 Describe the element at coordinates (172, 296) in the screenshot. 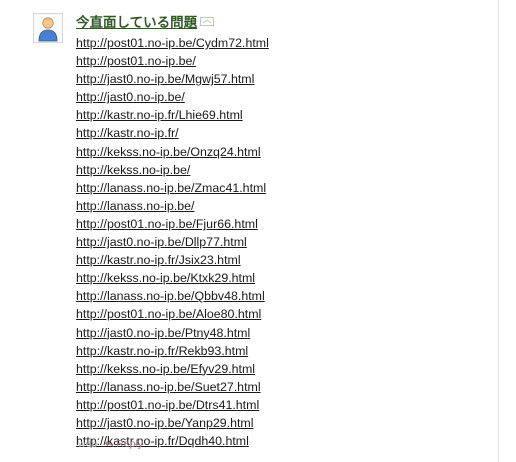

I see `url-link: http://lanass.no-ip.be/Qbbv48.html` at that location.